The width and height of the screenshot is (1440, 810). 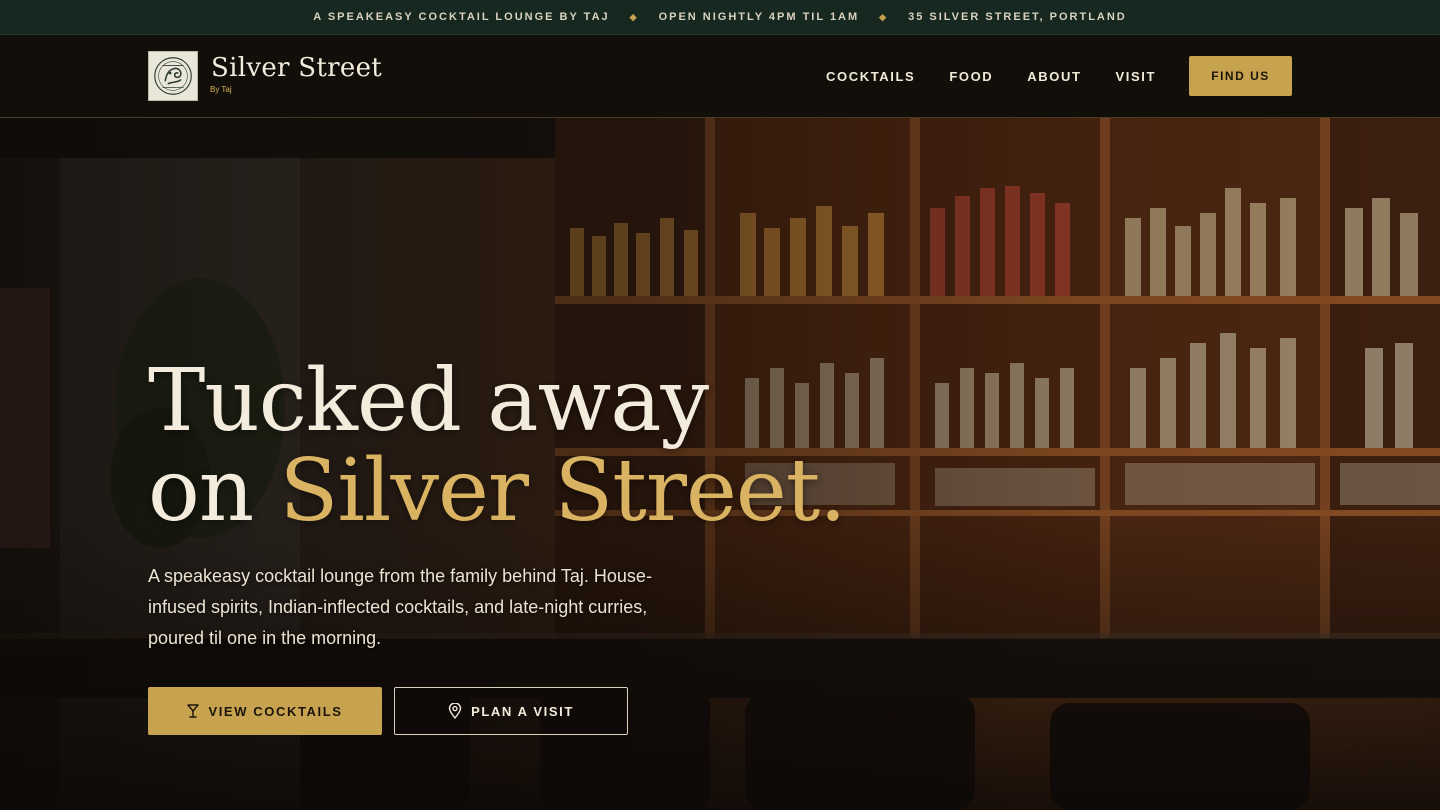 What do you see at coordinates (296, 68) in the screenshot?
I see `brand-name: Silver Street` at bounding box center [296, 68].